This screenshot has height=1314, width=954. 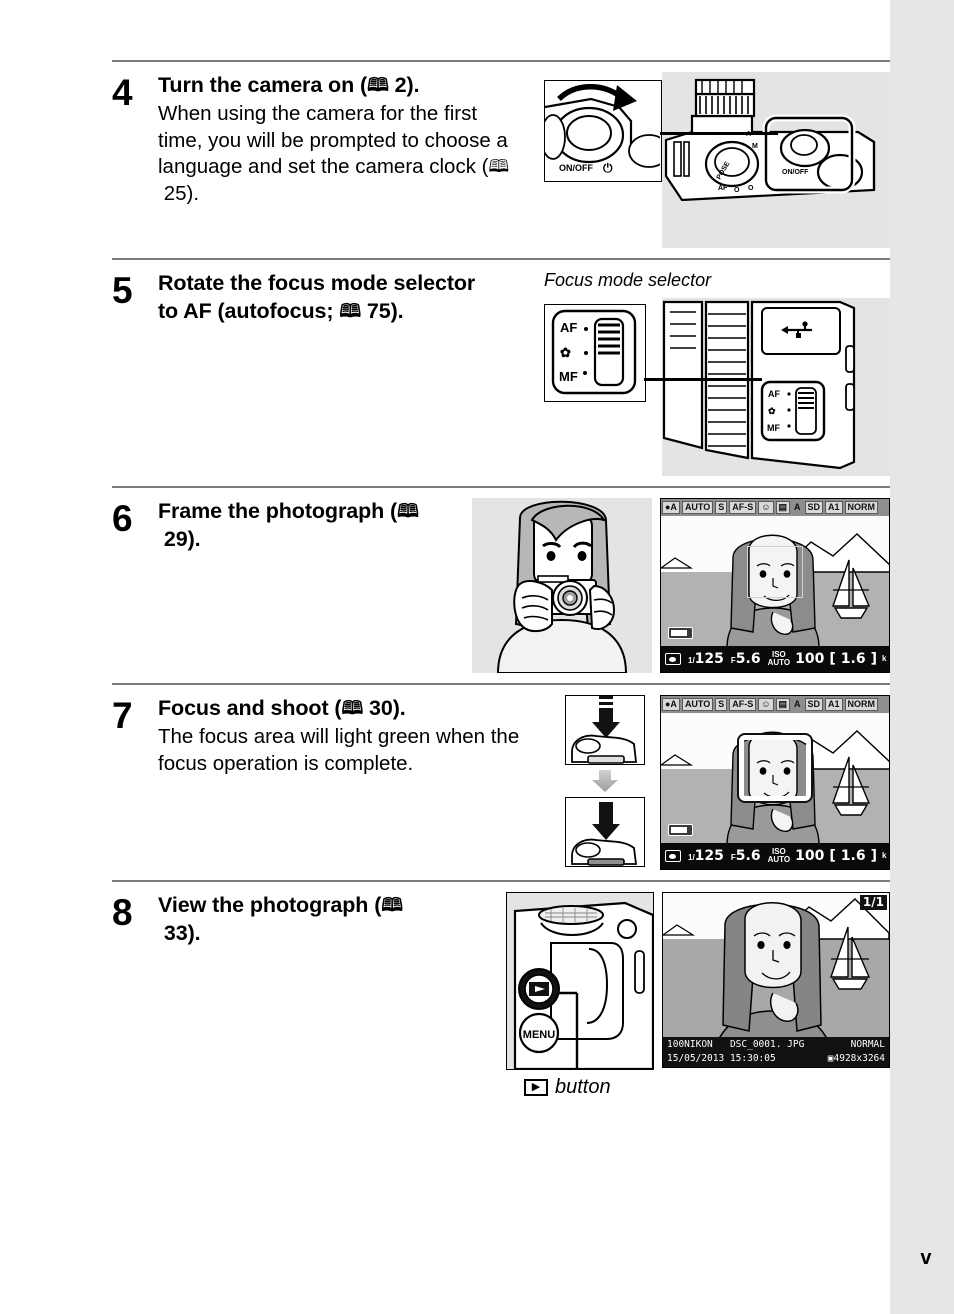 What do you see at coordinates (562, 585) in the screenshot?
I see `photographer-illustration` at bounding box center [562, 585].